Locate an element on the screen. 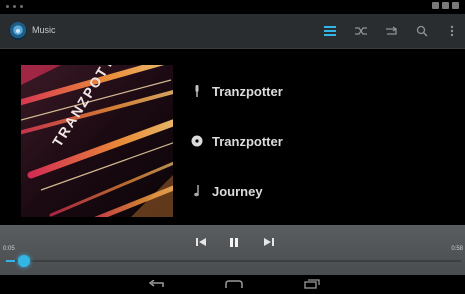 Image resolution: width=465 pixels, height=294 pixels. battery-icon is located at coordinates (455, 5).